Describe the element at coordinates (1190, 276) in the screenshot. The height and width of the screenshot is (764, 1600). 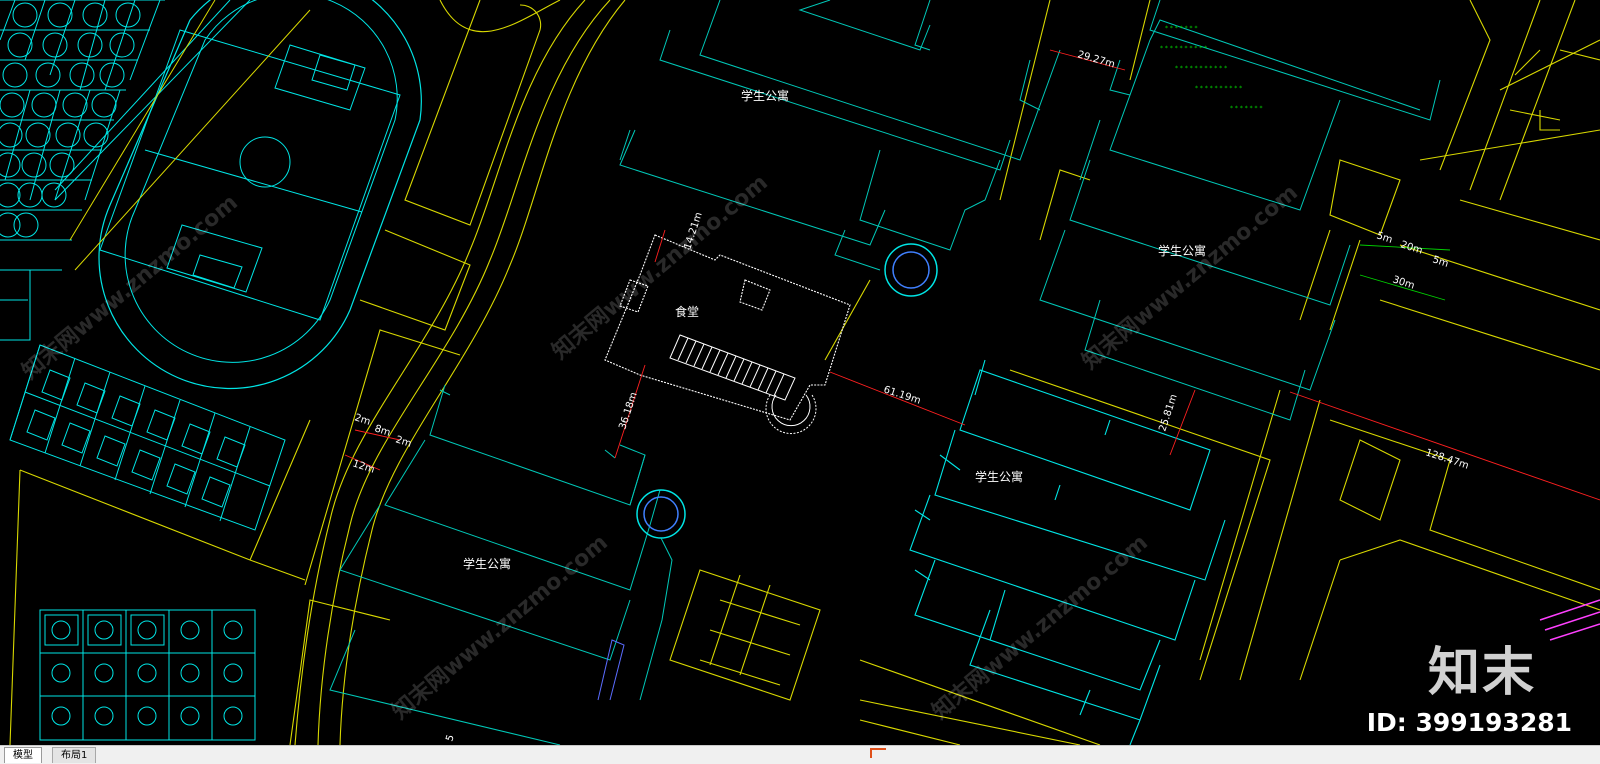
I see `watermark-3: 知末网www.znzmo.com` at that location.